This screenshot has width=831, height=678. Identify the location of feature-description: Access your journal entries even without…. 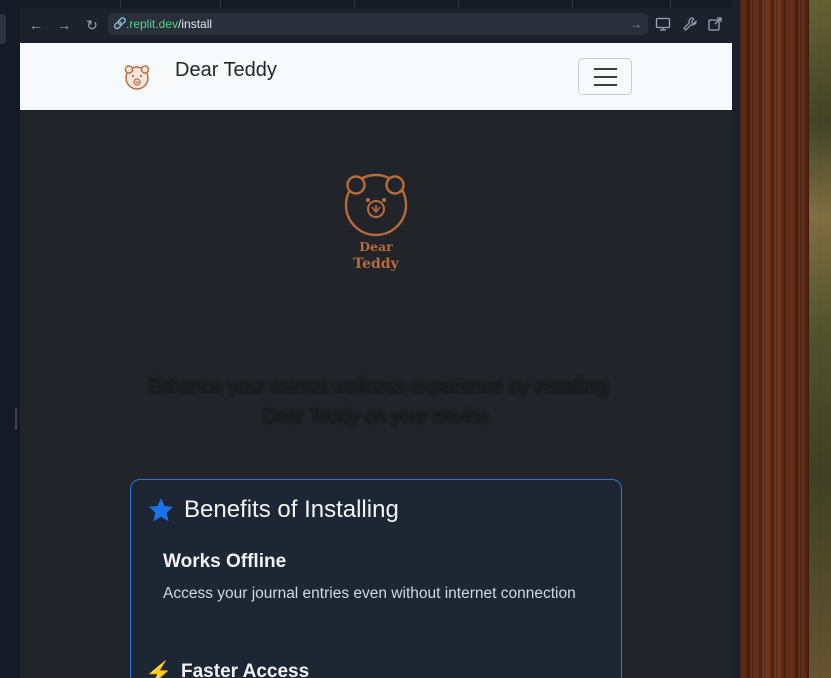
(369, 593).